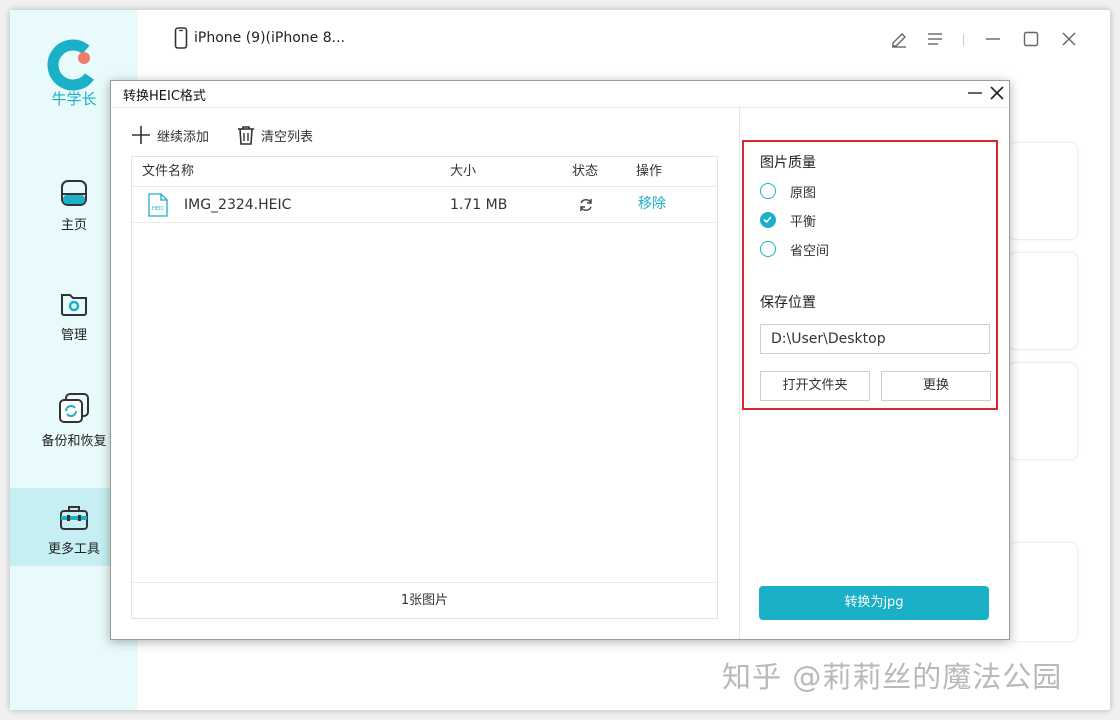  Describe the element at coordinates (892, 677) in the screenshot. I see `watermark: 知乎 @莉莉丝的魔法公园` at that location.